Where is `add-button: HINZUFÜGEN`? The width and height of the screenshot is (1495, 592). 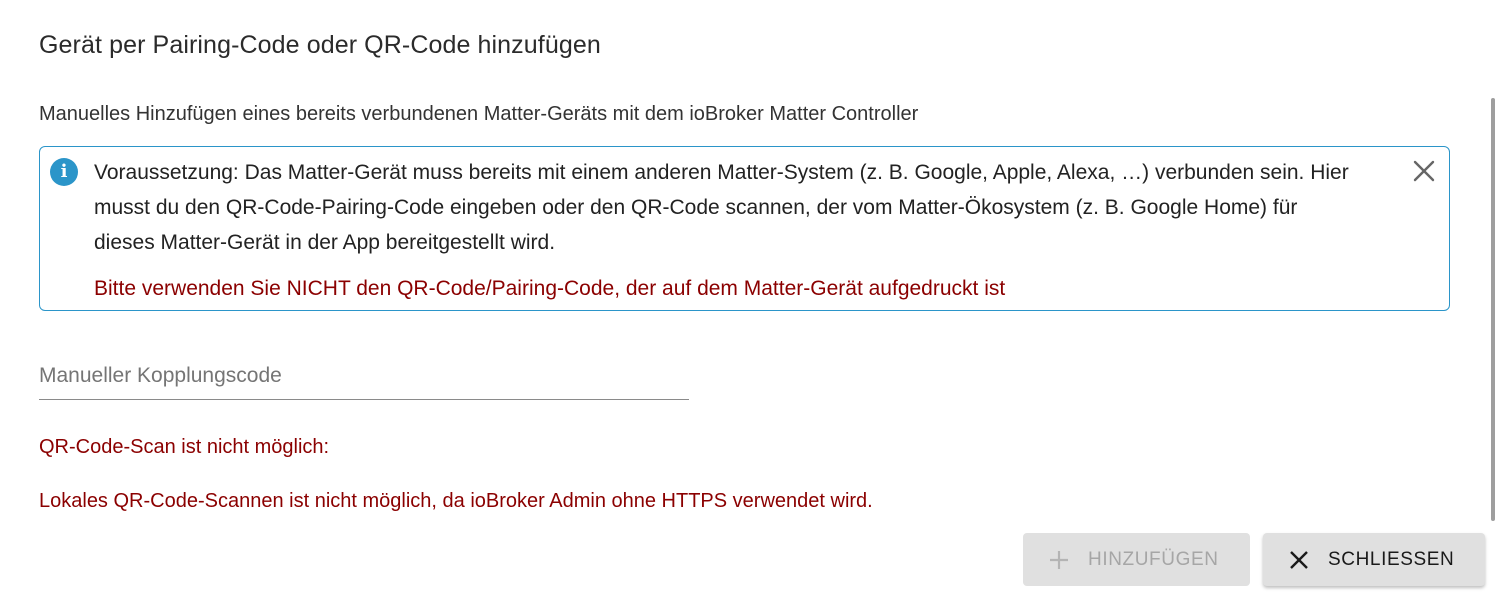
add-button: HINZUFÜGEN is located at coordinates (1136, 559).